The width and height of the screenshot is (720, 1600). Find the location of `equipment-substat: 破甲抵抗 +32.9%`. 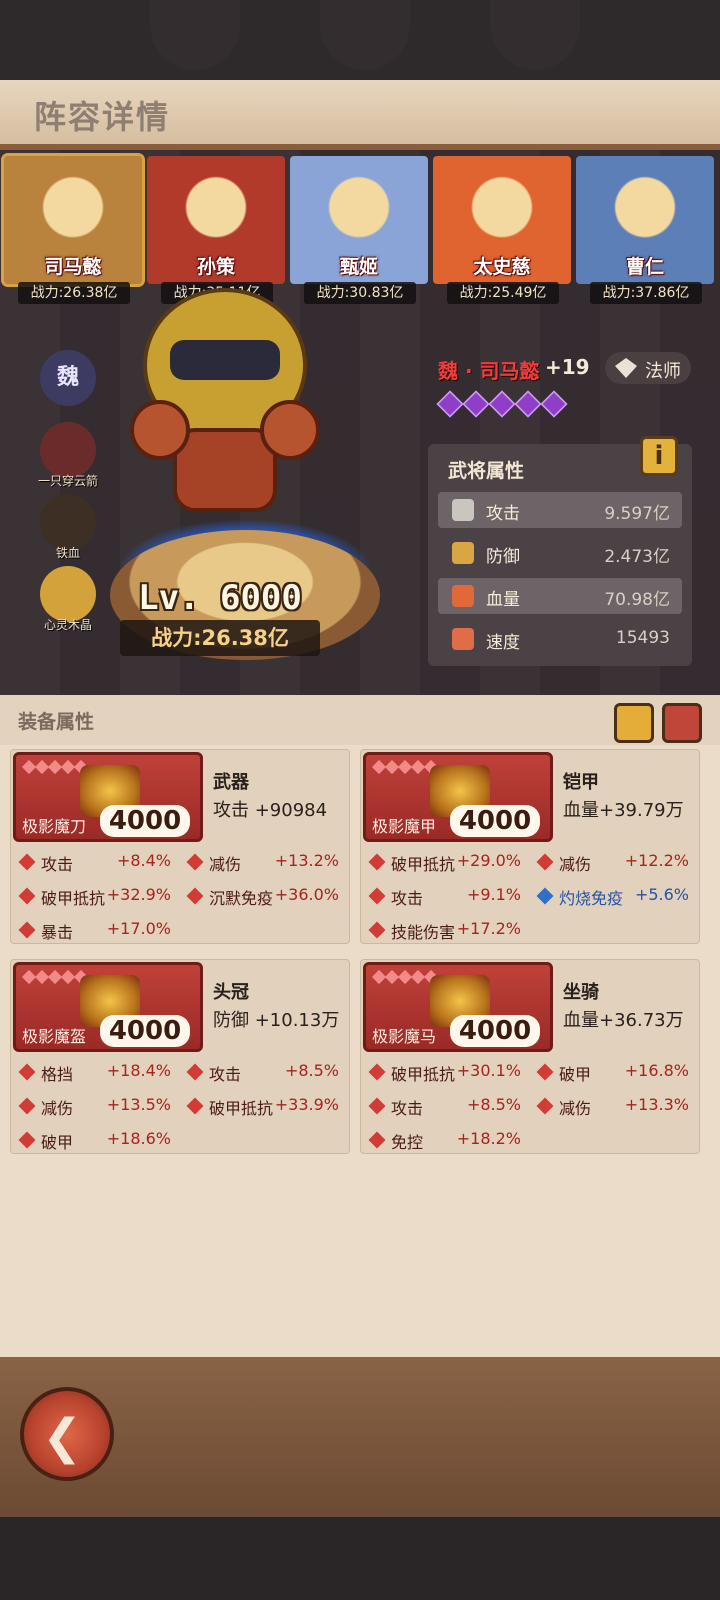

equipment-substat: 破甲抵抗 +32.9% is located at coordinates (95, 896).